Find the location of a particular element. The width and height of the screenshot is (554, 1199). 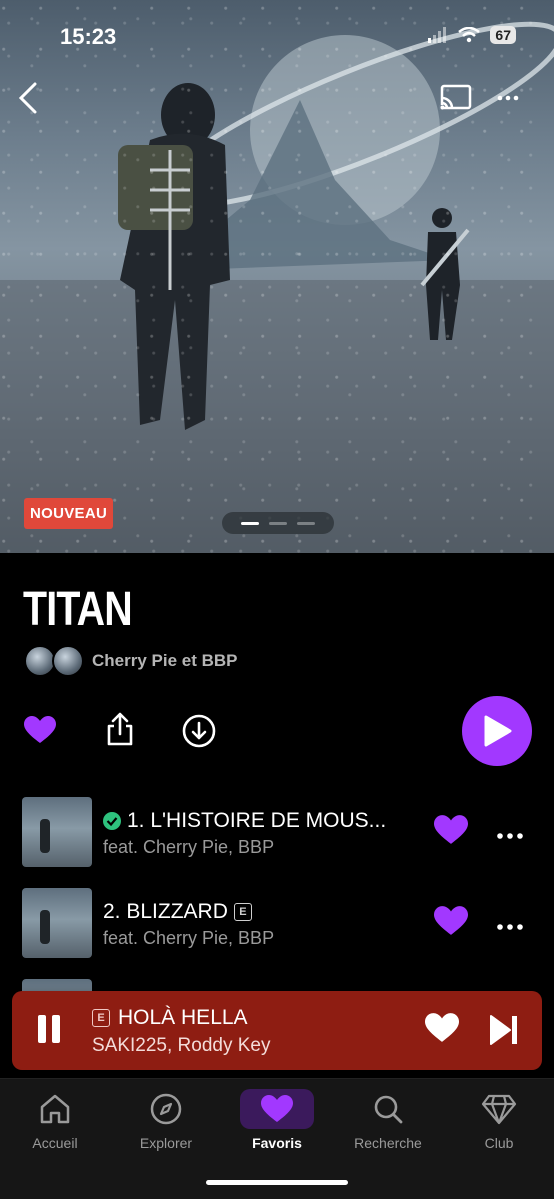

new-badge: NOUVEAU is located at coordinates (69, 513).